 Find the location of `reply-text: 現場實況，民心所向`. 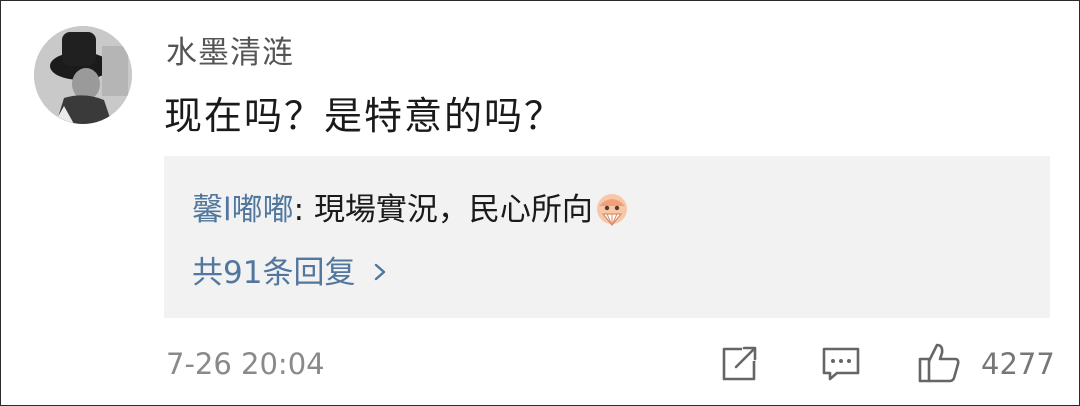

reply-text: 現場實況，民心所向 is located at coordinates (453, 210).